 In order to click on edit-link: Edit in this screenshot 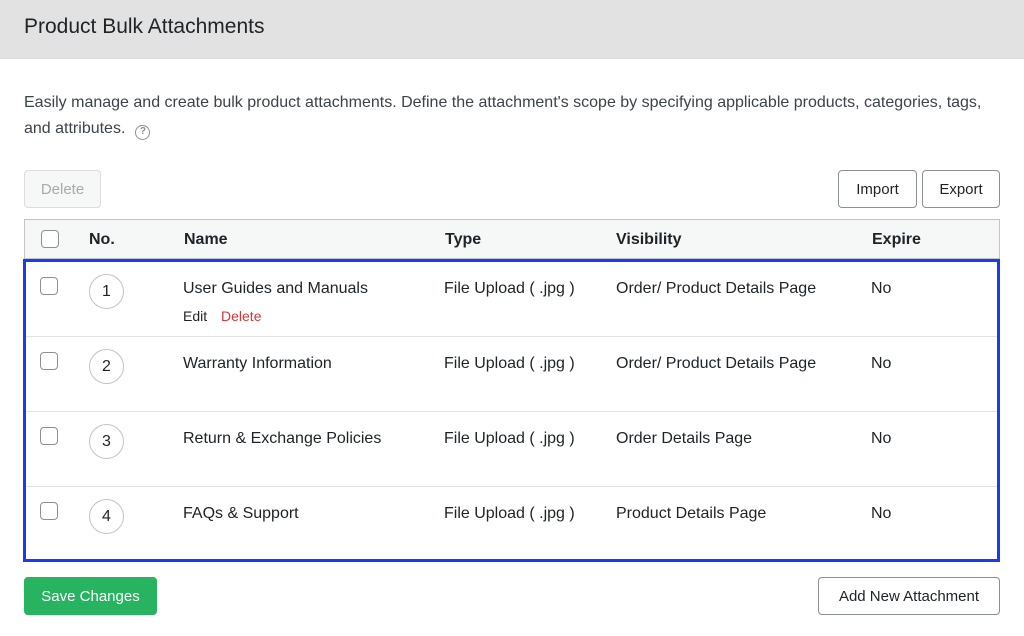, I will do `click(195, 316)`.